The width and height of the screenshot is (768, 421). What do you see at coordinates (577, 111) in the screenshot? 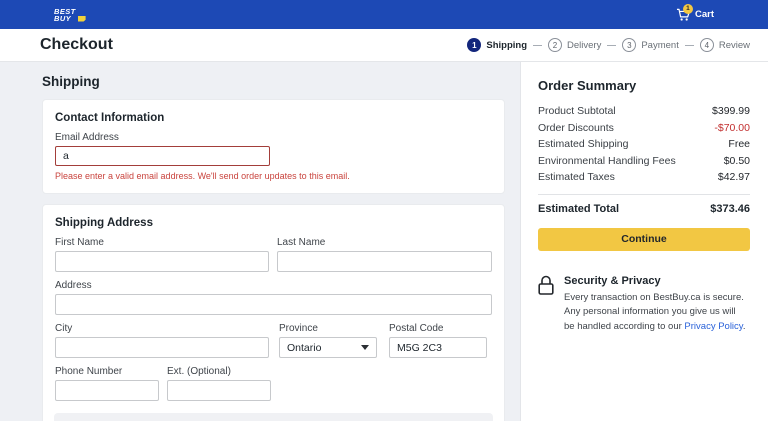
I see `subtotal-label: Product Subtotal` at bounding box center [577, 111].